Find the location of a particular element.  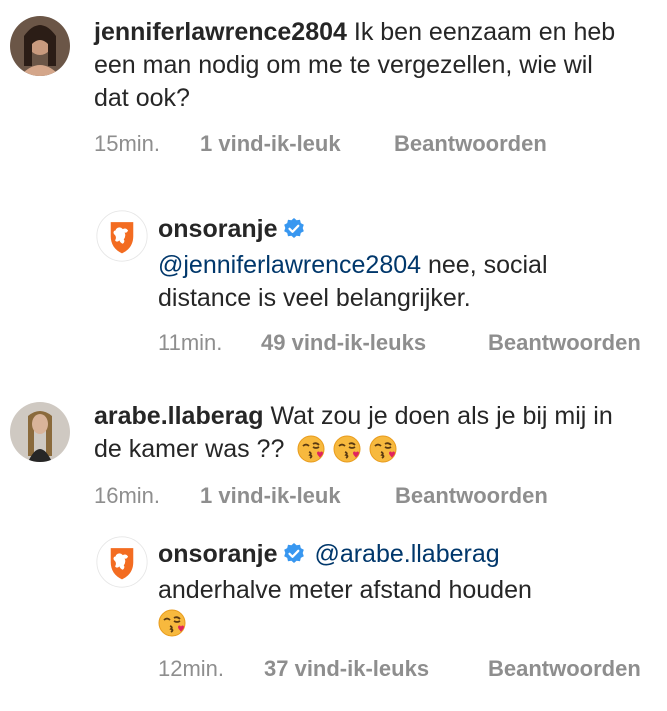

comment-meta: 15min. 1 vind-ik-leuk Beantwoorden is located at coordinates (374, 144).